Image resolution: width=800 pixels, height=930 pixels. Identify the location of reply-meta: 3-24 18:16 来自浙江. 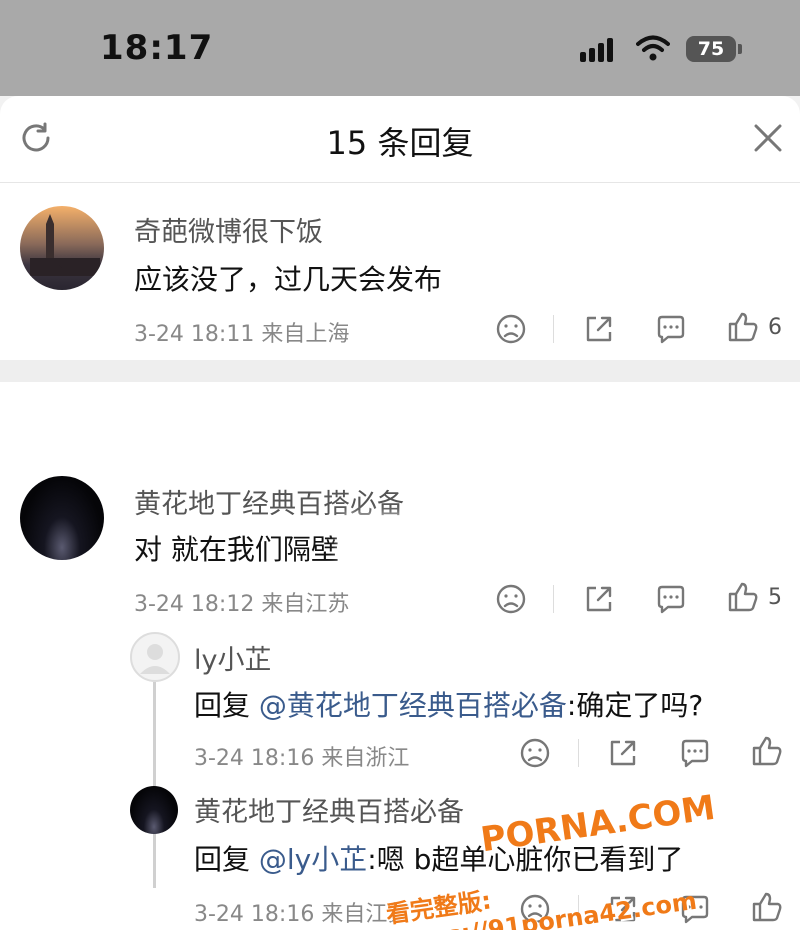
(302, 758).